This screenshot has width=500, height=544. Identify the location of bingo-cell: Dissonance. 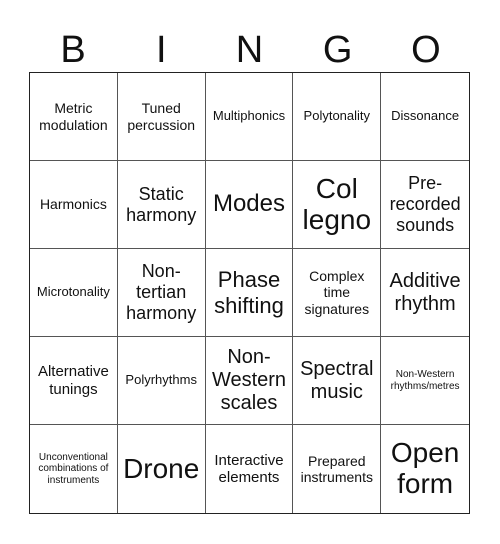
(425, 117).